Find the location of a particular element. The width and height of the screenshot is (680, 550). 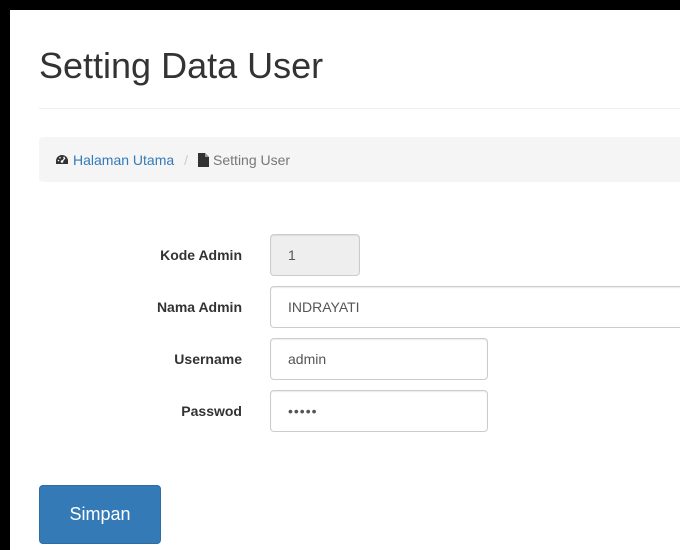

title-divider is located at coordinates (359, 108).